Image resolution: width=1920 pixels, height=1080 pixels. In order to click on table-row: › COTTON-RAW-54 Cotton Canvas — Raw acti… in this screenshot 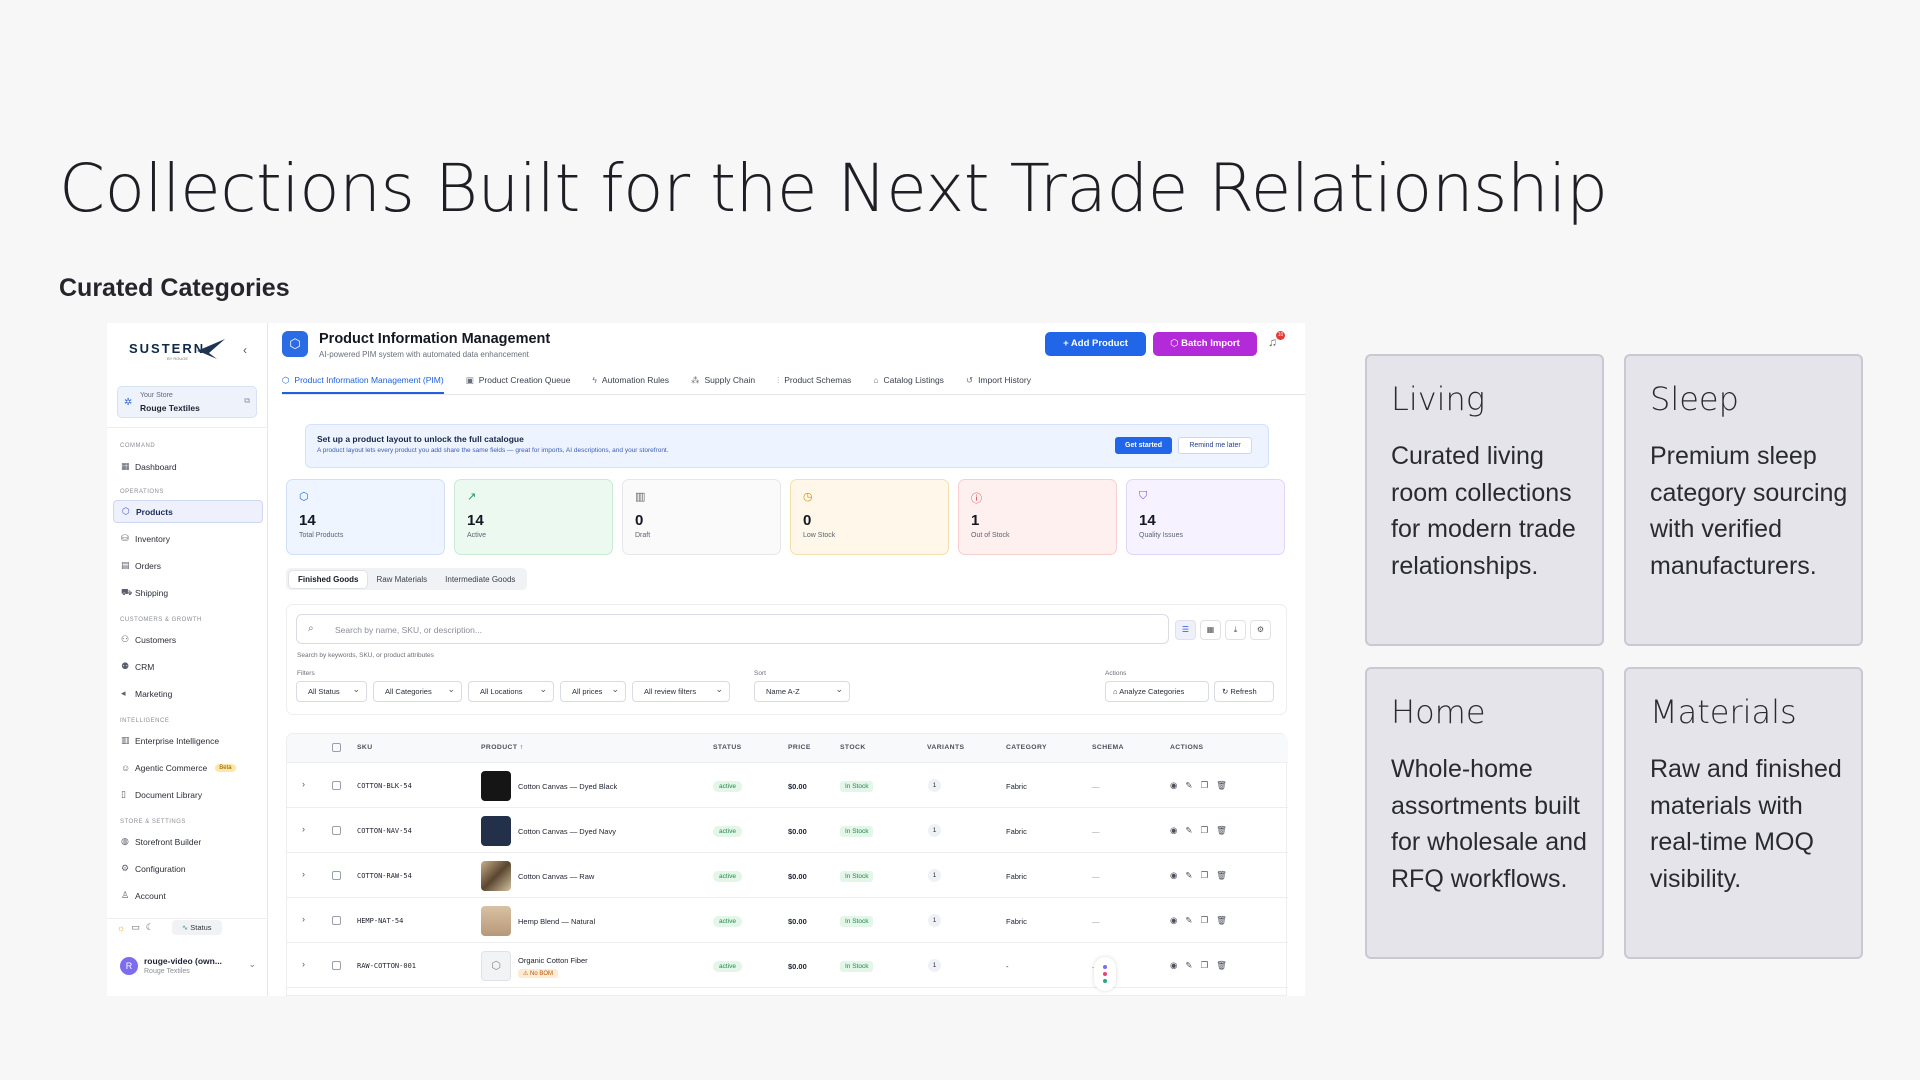, I will do `click(787, 875)`.